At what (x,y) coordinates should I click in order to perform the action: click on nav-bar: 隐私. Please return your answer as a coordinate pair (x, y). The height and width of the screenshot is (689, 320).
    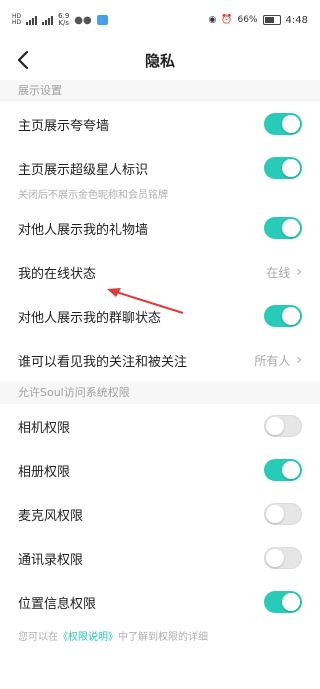
    Looking at the image, I should click on (160, 60).